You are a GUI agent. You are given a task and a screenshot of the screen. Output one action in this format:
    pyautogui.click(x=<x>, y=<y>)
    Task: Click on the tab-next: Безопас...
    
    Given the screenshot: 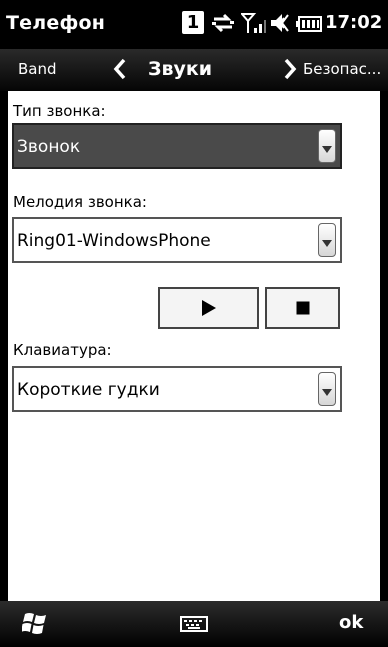 What is the action you would take?
    pyautogui.click(x=342, y=69)
    